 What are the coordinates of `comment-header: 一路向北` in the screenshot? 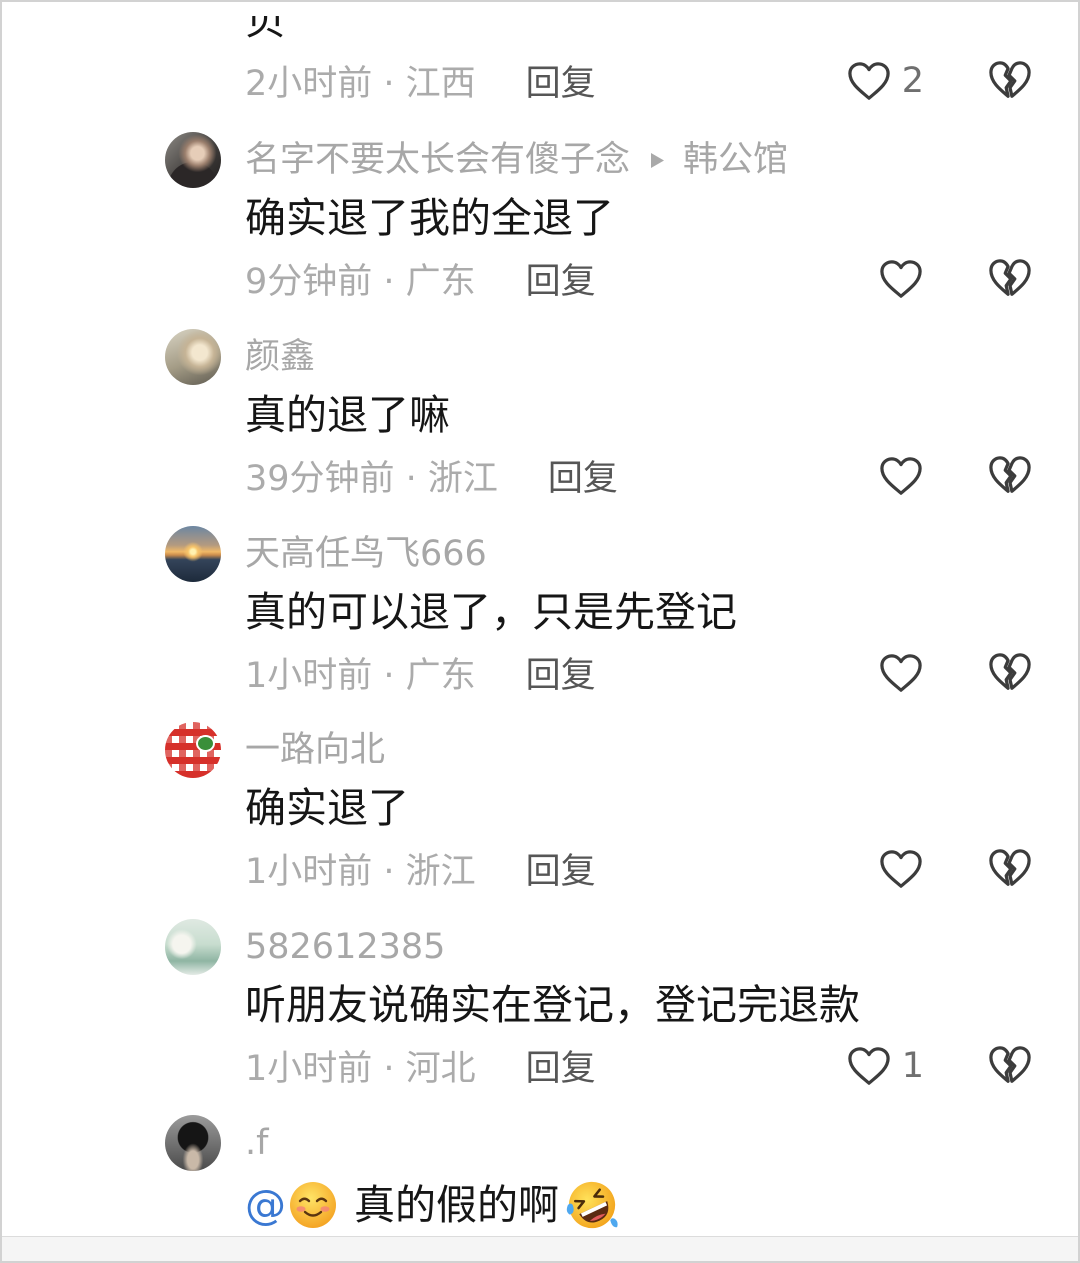 It's located at (315, 750).